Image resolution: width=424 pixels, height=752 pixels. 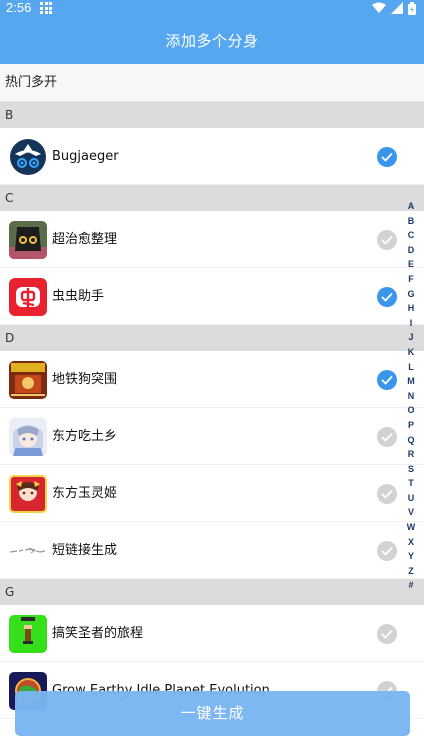 What do you see at coordinates (411, 308) in the screenshot?
I see `alphabet-index-letter: H` at bounding box center [411, 308].